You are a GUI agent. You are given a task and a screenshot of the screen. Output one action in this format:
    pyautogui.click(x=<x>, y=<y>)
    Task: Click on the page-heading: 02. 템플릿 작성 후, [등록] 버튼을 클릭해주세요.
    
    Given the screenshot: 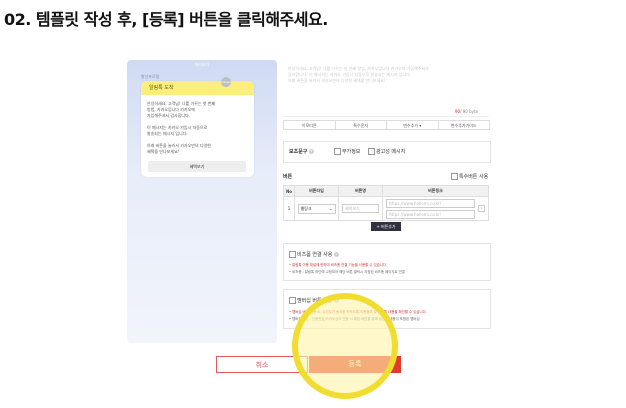 What is the action you would take?
    pyautogui.click(x=166, y=19)
    